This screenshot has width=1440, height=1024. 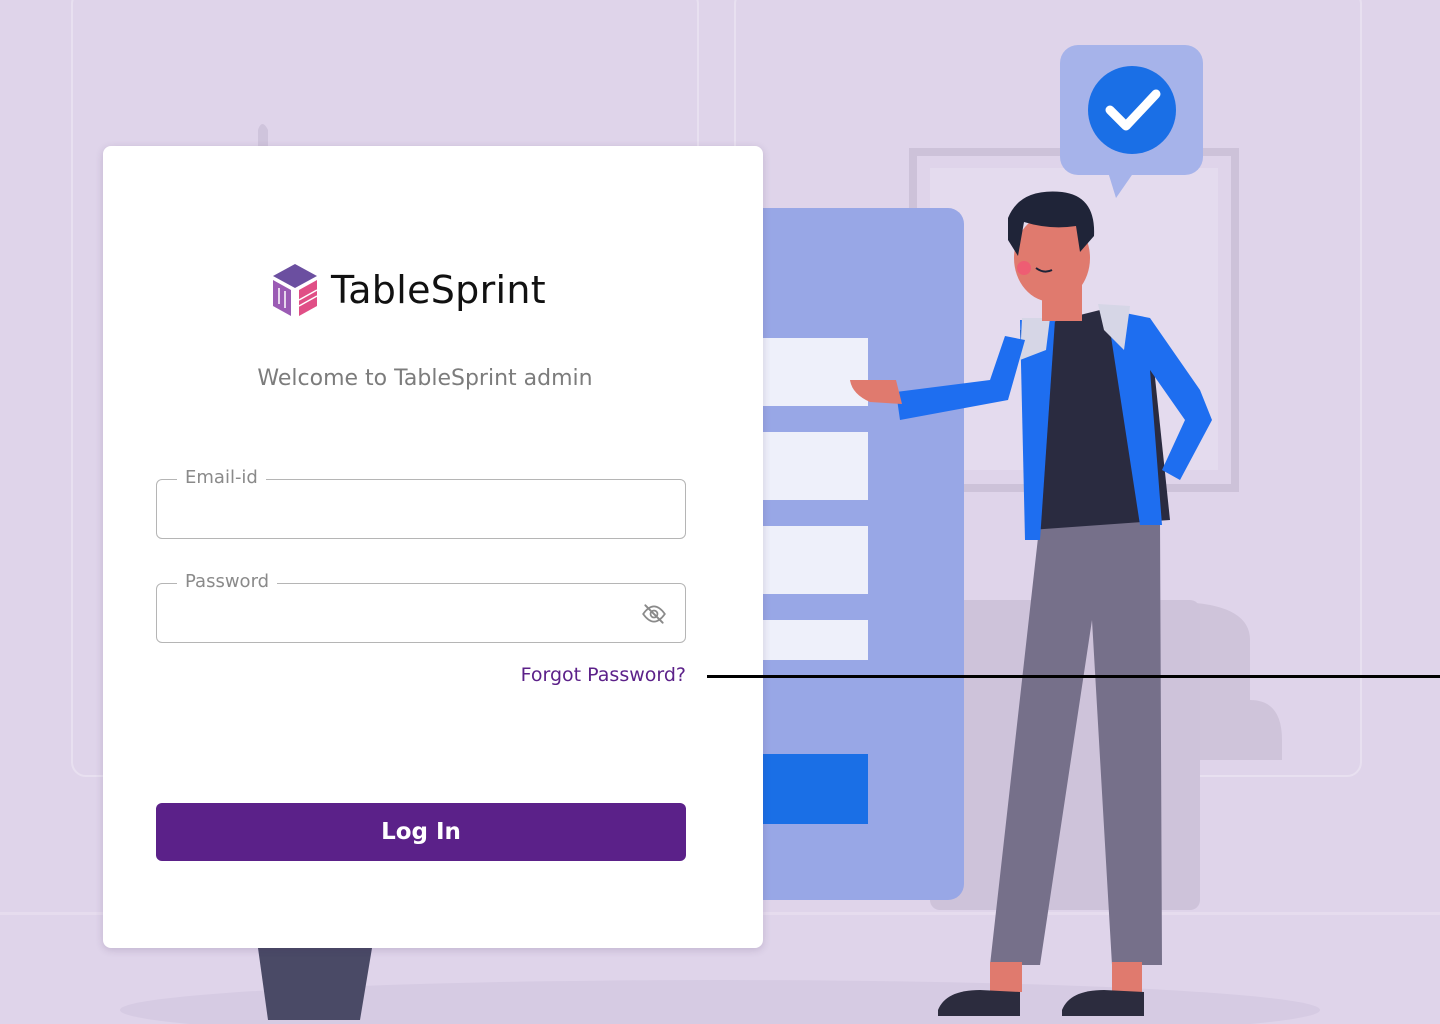 What do you see at coordinates (421, 832) in the screenshot?
I see `login-button: Log In` at bounding box center [421, 832].